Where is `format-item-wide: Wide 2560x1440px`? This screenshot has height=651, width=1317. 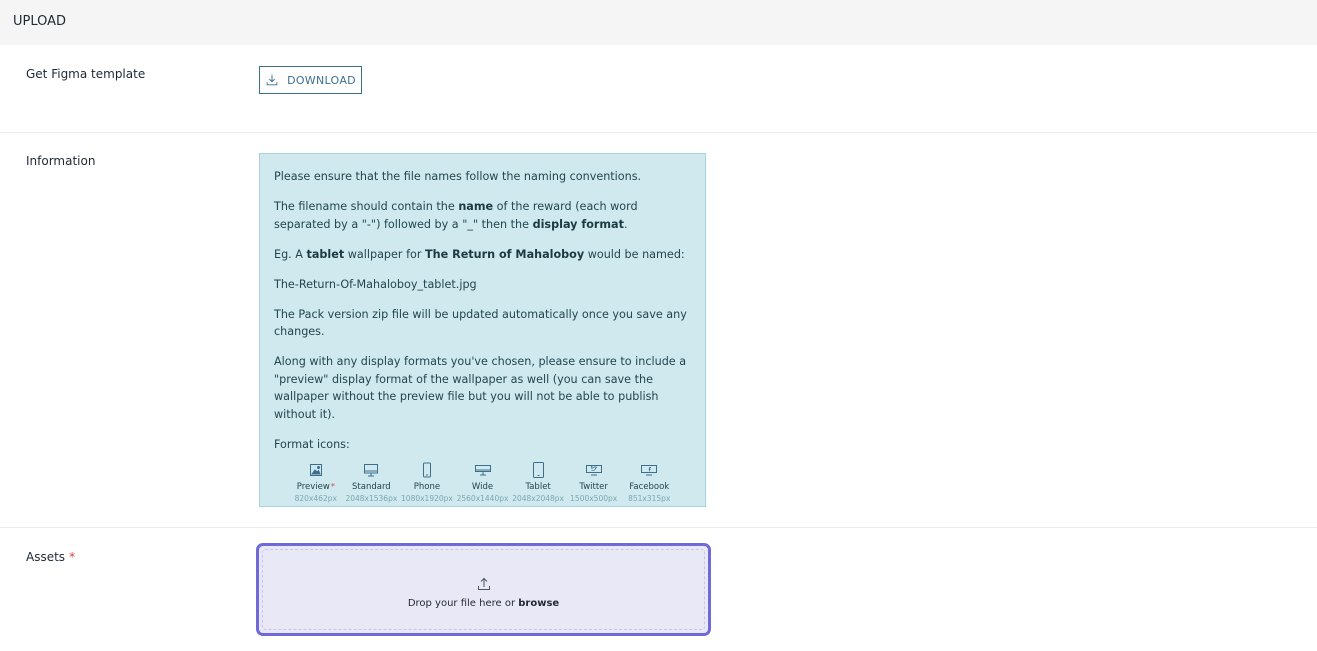 format-item-wide: Wide 2560x1440px is located at coordinates (483, 483).